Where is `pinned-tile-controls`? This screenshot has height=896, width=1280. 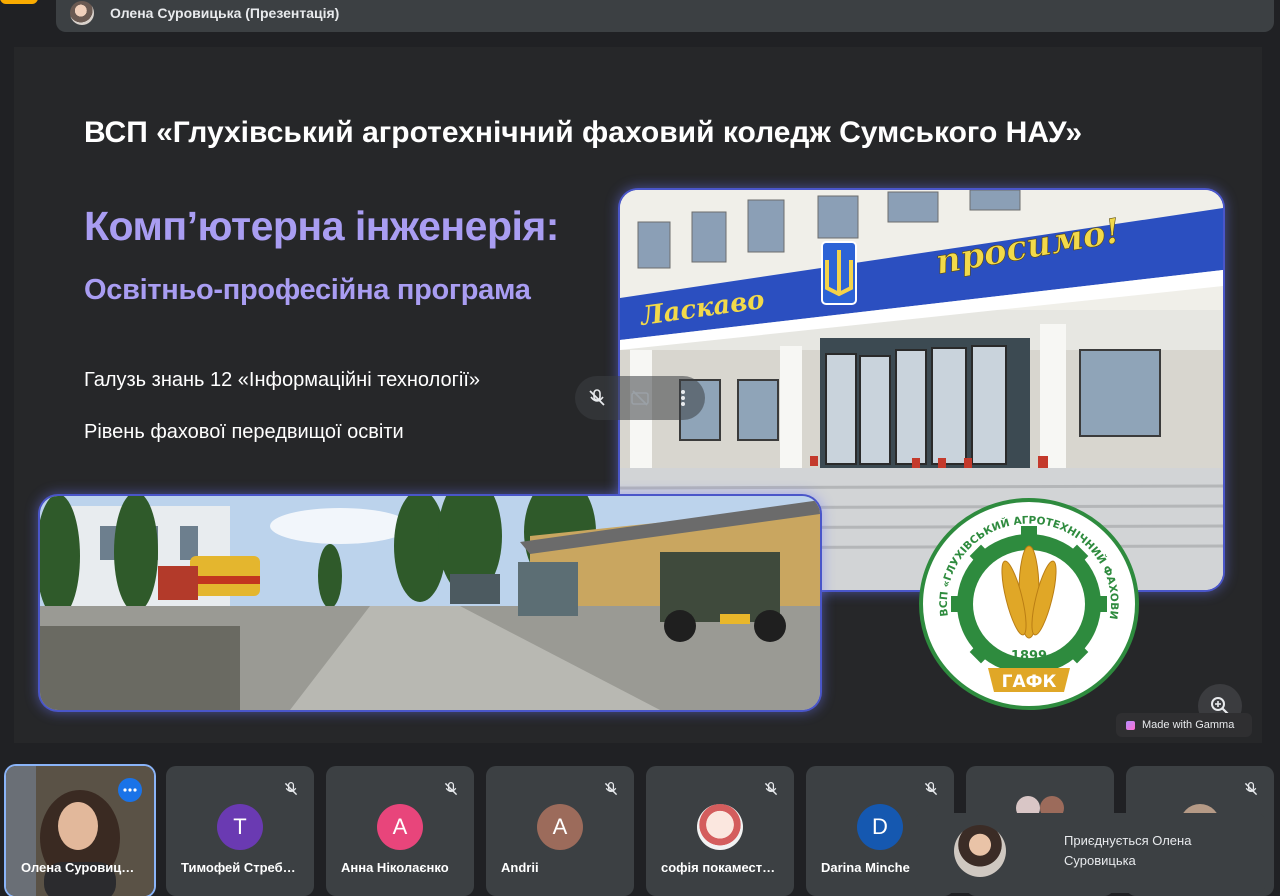 pinned-tile-controls is located at coordinates (640, 398).